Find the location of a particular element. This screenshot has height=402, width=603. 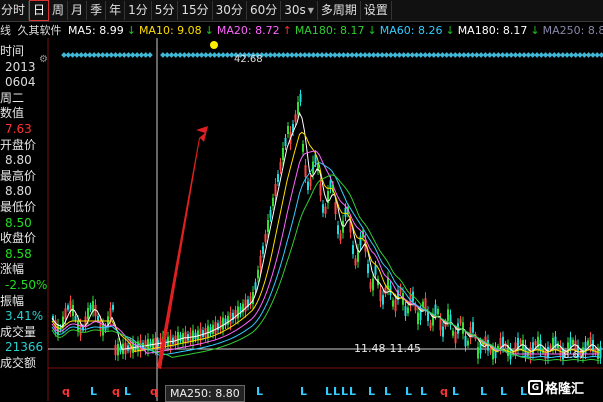

logo-text: 格隆汇 is located at coordinates (565, 389).